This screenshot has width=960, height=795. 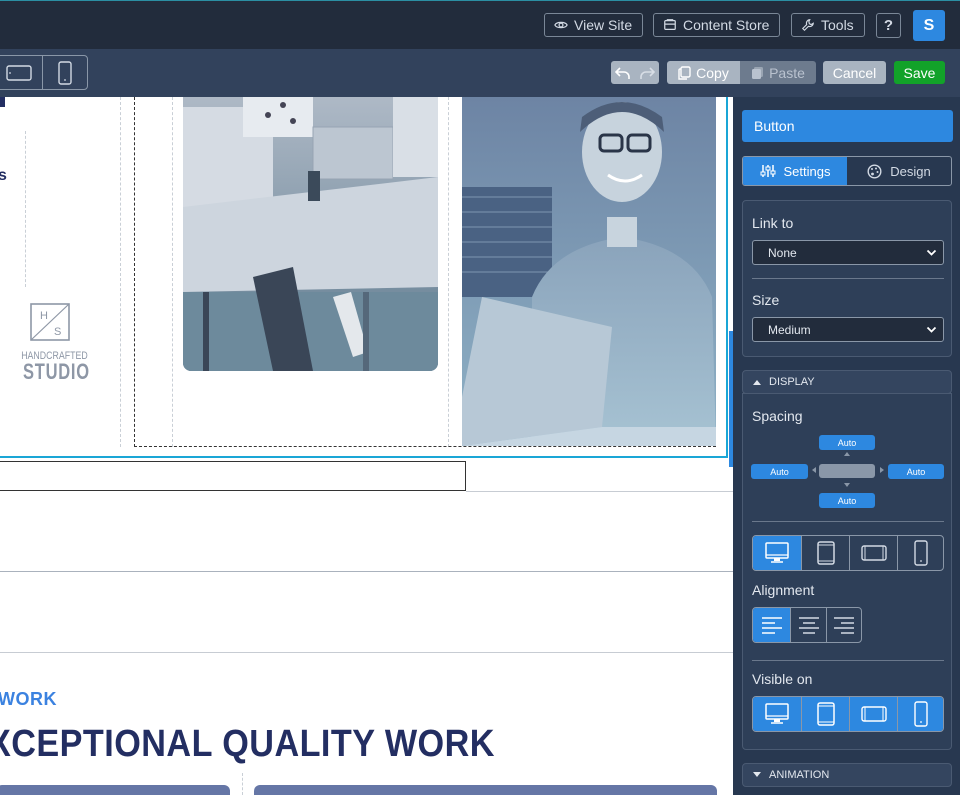 What do you see at coordinates (782, 679) in the screenshot?
I see `visible-on-label: Visible on` at bounding box center [782, 679].